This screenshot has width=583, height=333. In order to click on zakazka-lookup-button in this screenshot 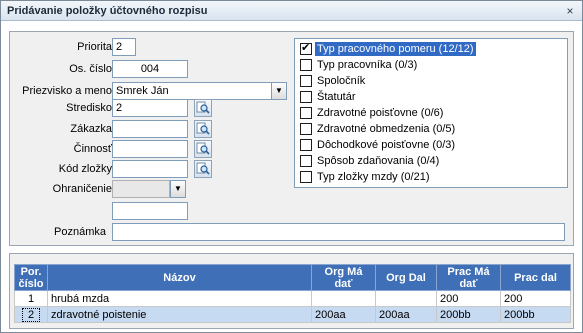, I will do `click(203, 129)`.